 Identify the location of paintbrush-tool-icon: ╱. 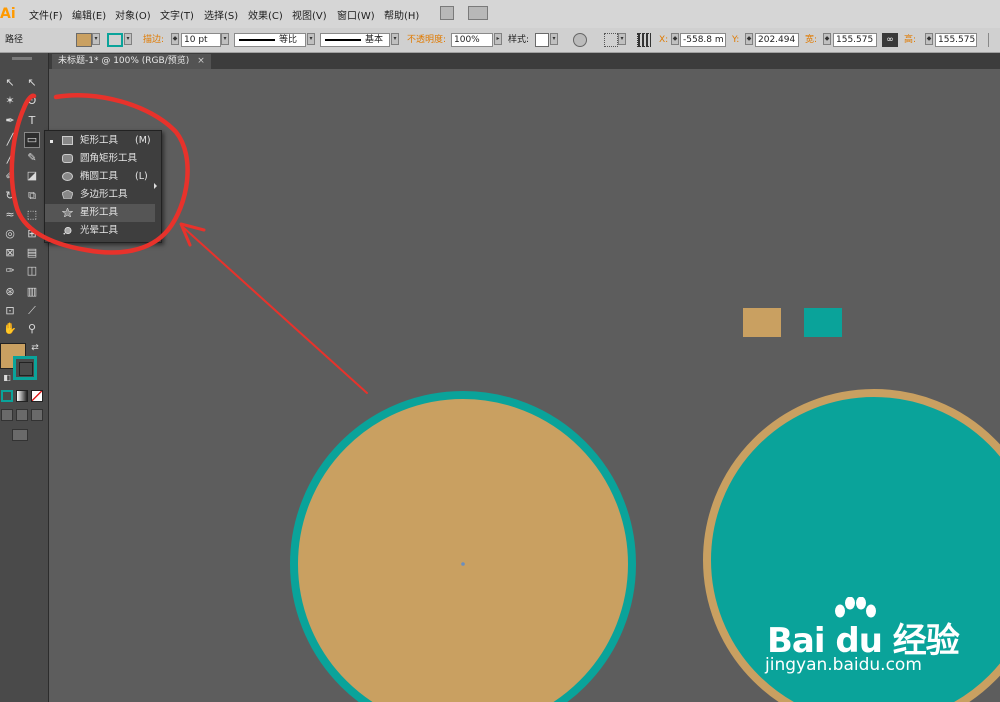
(10, 158).